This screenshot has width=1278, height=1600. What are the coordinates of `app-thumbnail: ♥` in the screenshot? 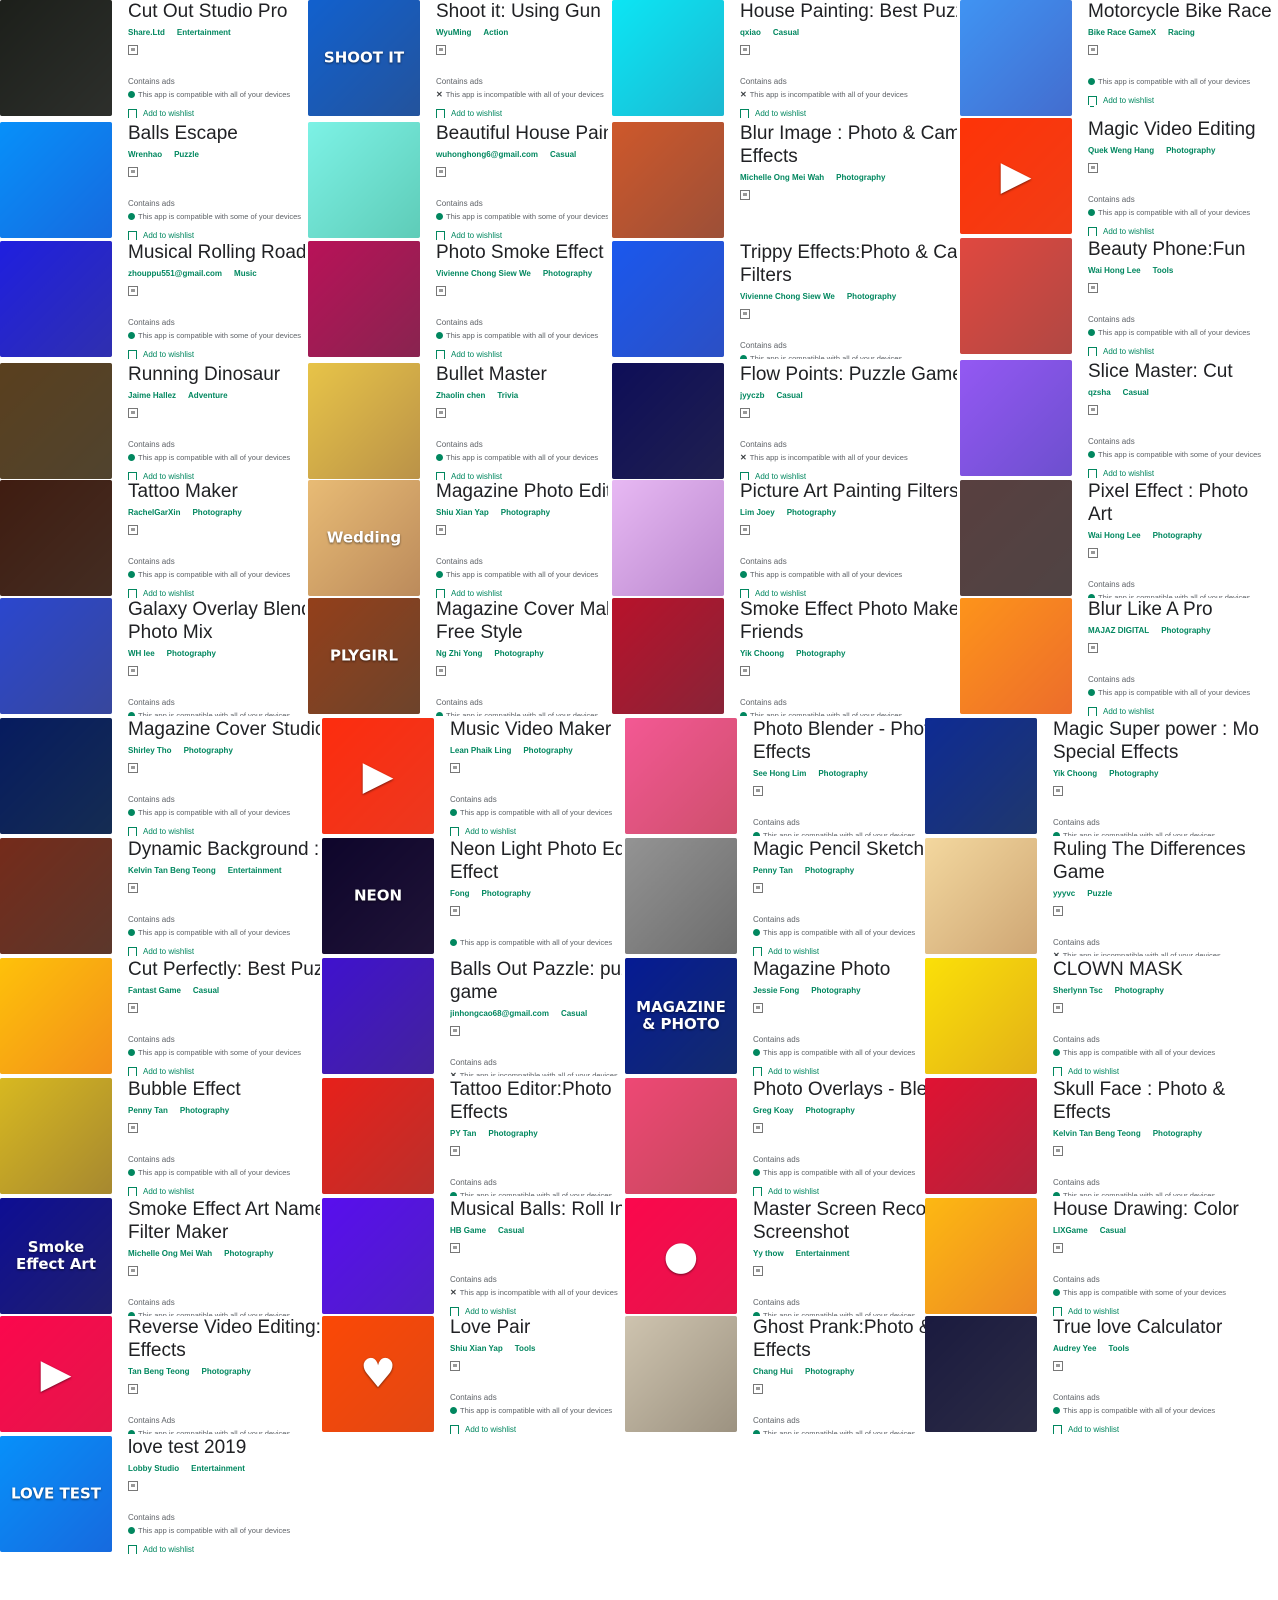 It's located at (378, 1374).